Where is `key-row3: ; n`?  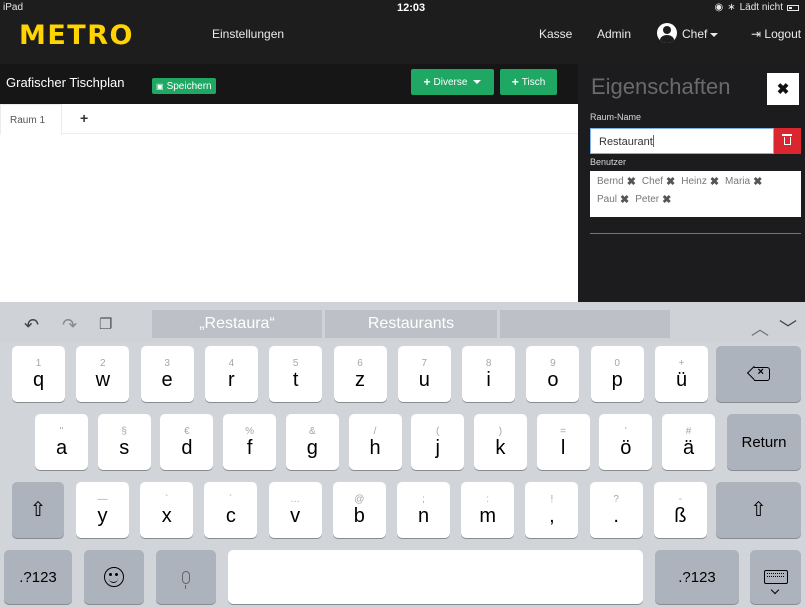
key-row3: ; n is located at coordinates (423, 510).